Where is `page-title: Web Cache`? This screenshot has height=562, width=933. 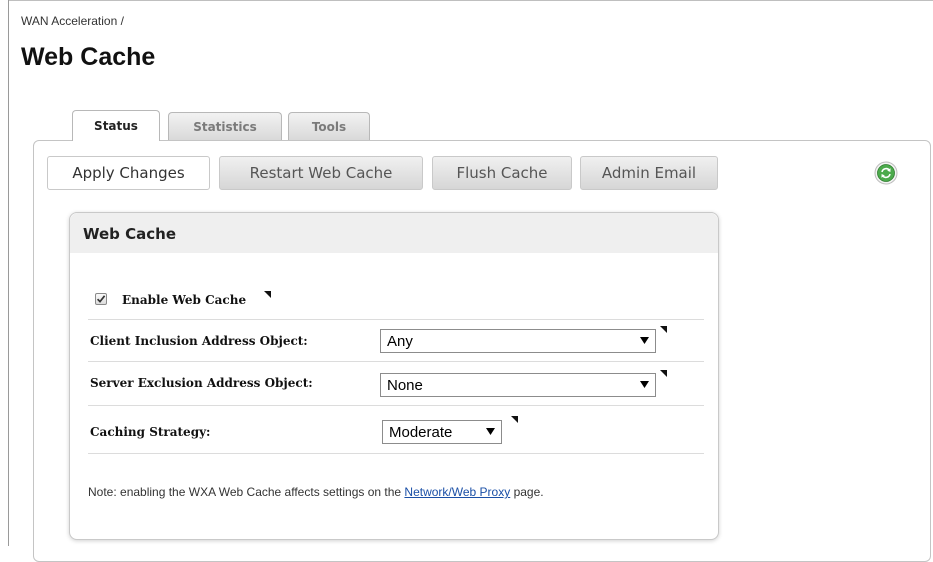 page-title: Web Cache is located at coordinates (88, 57).